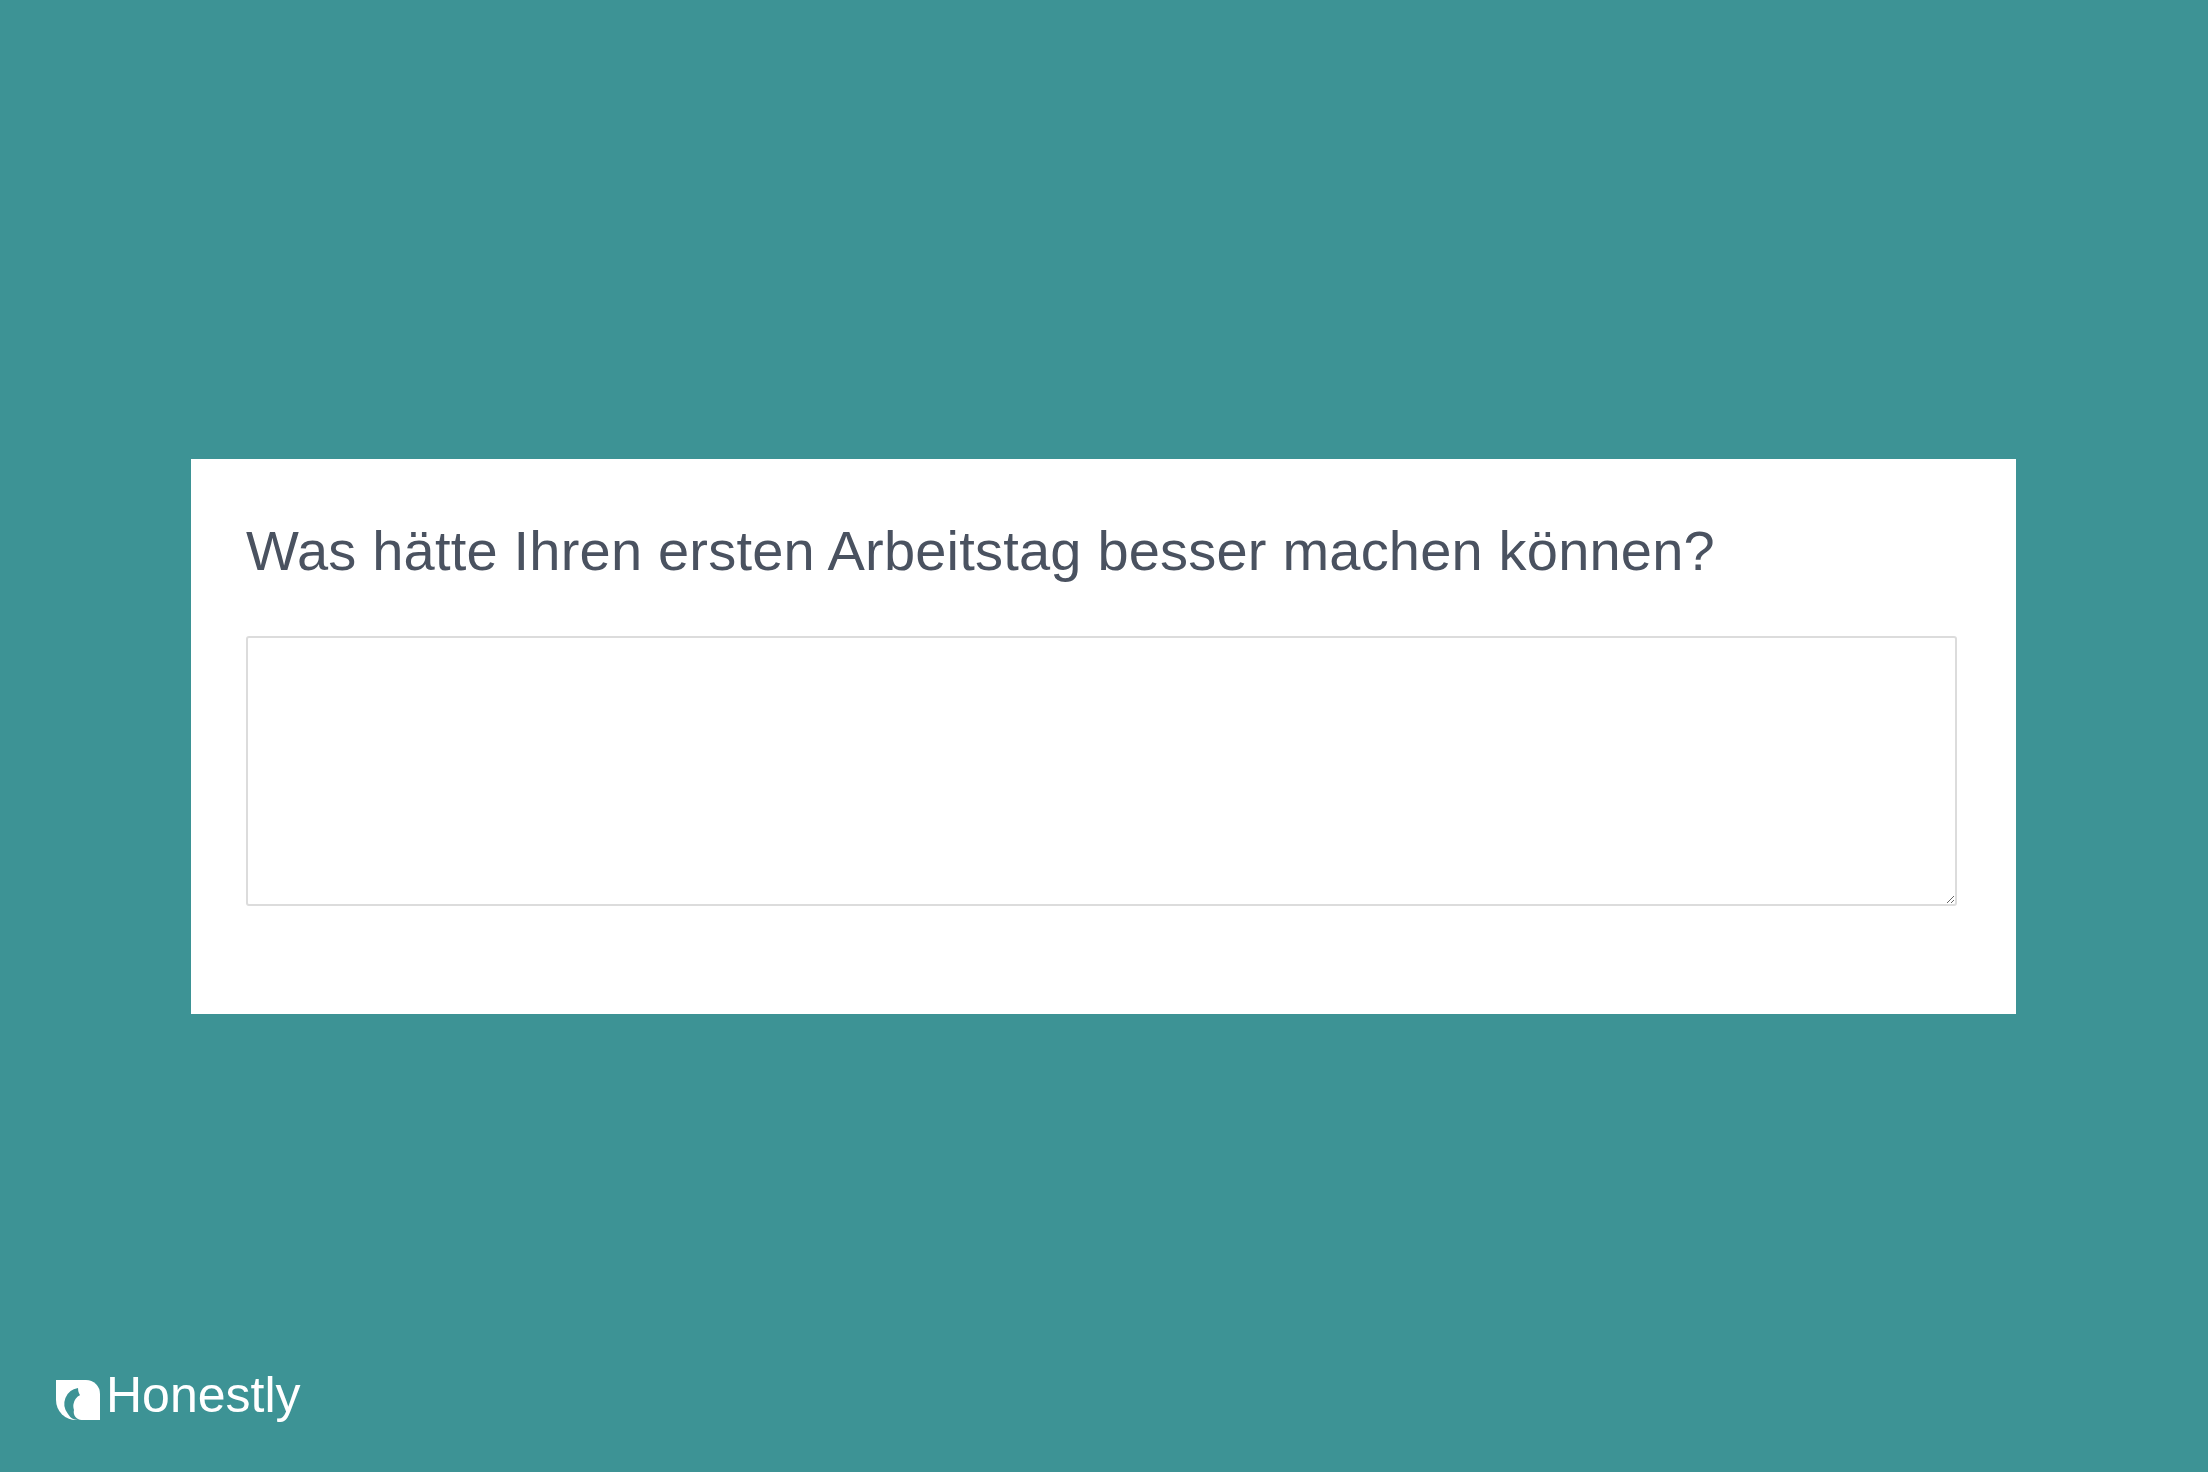  I want to click on logo-icon, so click(78, 1400).